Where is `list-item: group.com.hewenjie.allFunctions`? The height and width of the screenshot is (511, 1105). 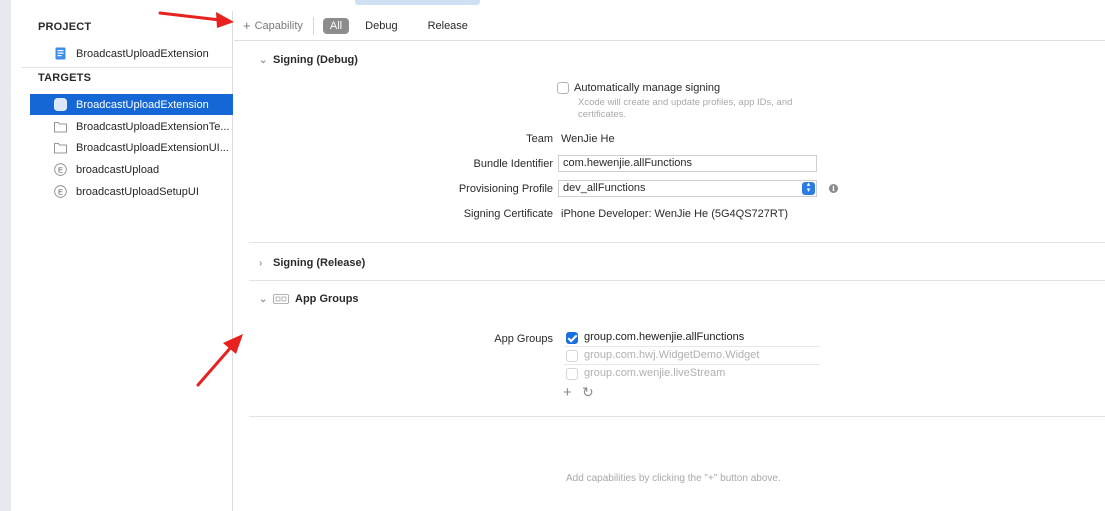 list-item: group.com.hewenjie.allFunctions is located at coordinates (692, 338).